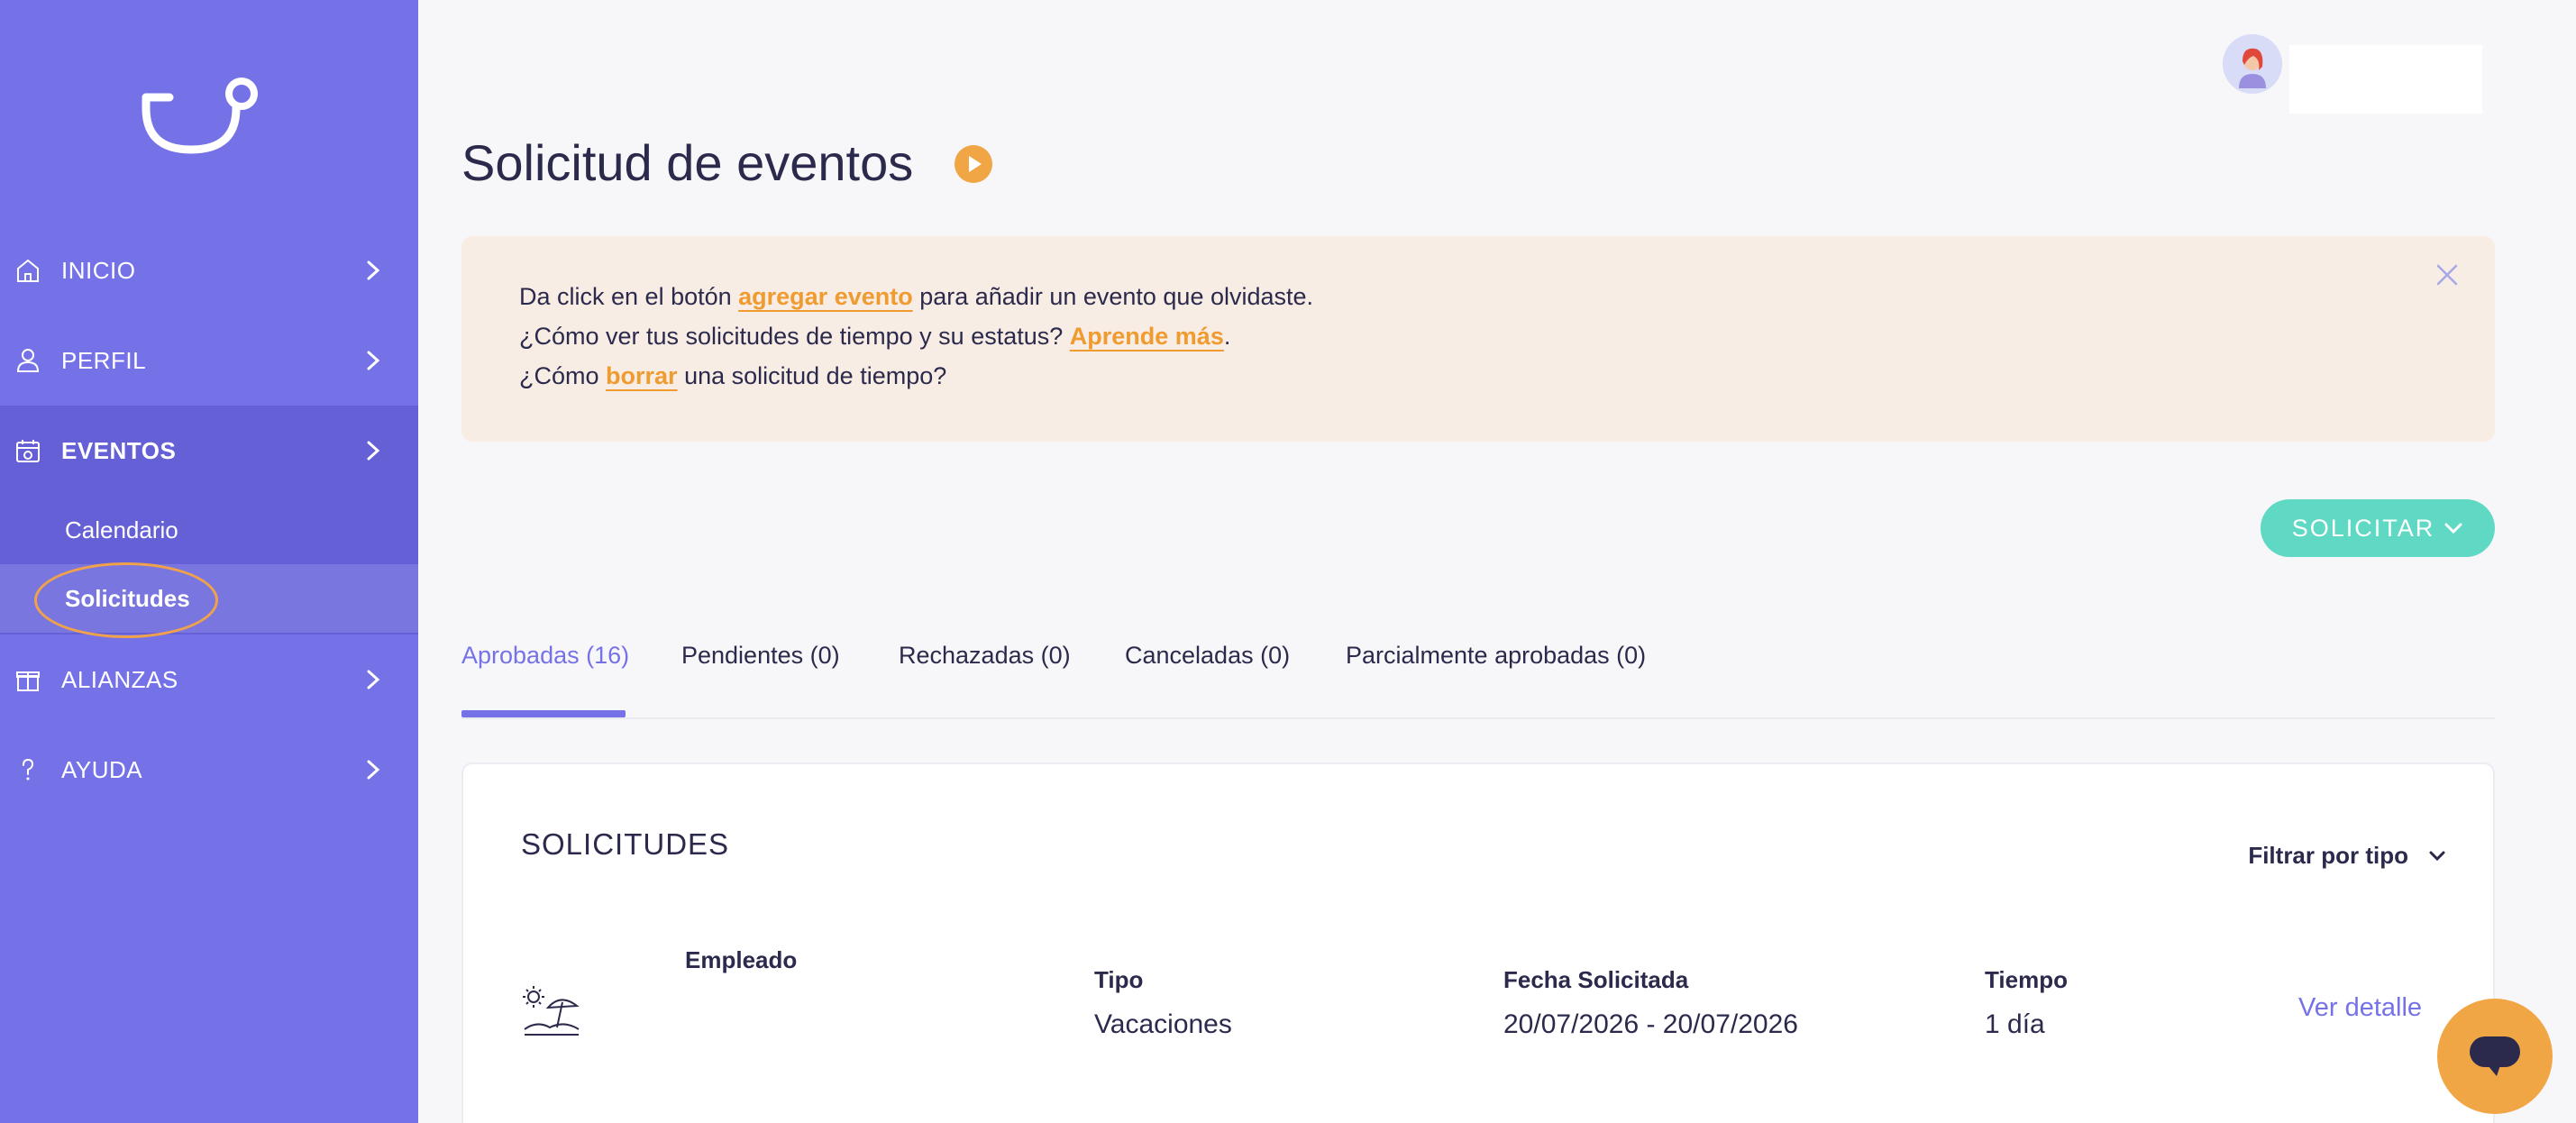  I want to click on sidebar-item-eventos: EVENTOS, so click(209, 451).